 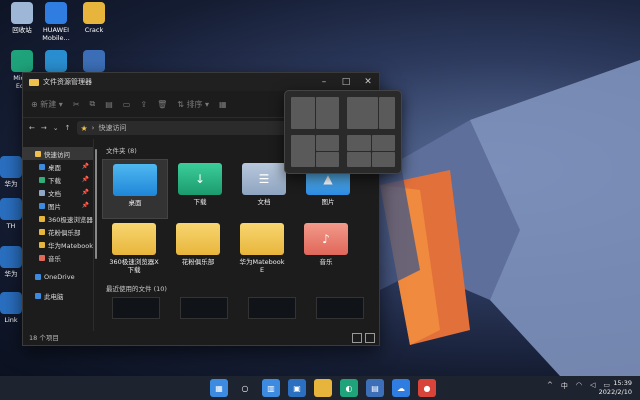 I want to click on clock-date: 2022/2/10, so click(x=615, y=392).